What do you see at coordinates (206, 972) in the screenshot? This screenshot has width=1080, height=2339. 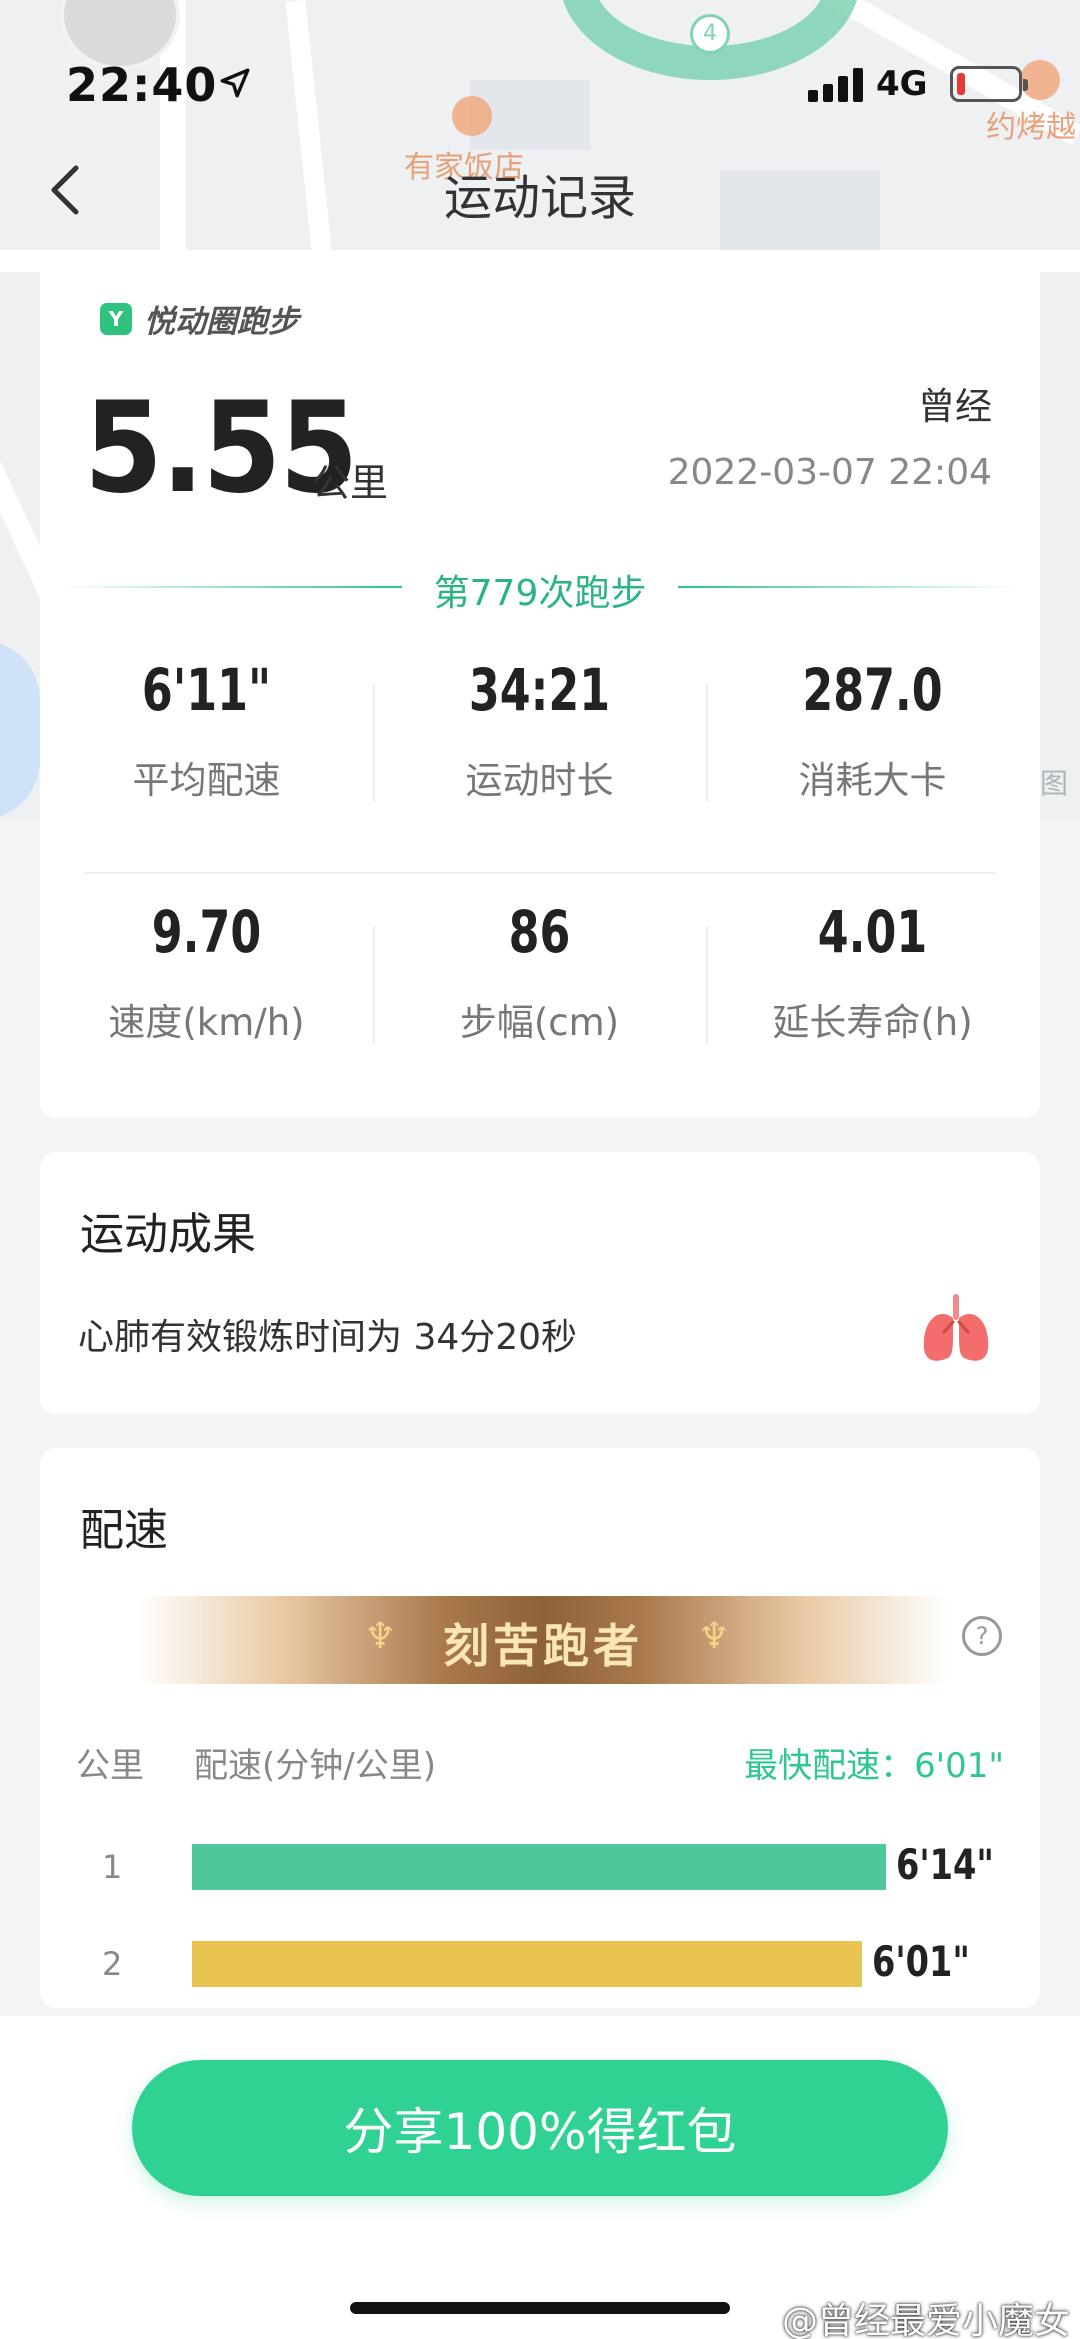 I see `stat-speed: 9.70 速度(km/h)` at bounding box center [206, 972].